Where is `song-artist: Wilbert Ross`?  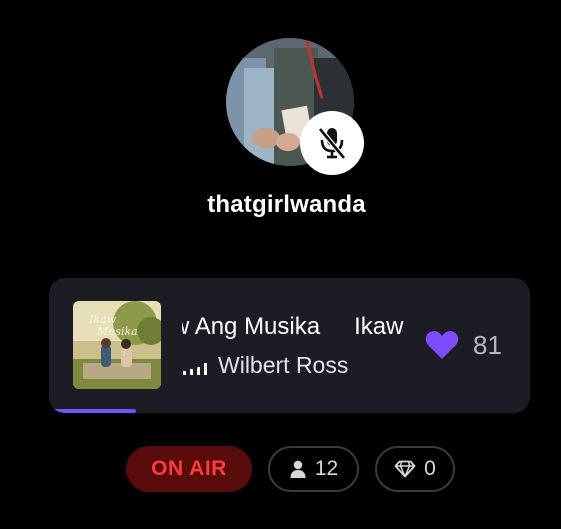
song-artist: Wilbert Ross is located at coordinates (283, 365).